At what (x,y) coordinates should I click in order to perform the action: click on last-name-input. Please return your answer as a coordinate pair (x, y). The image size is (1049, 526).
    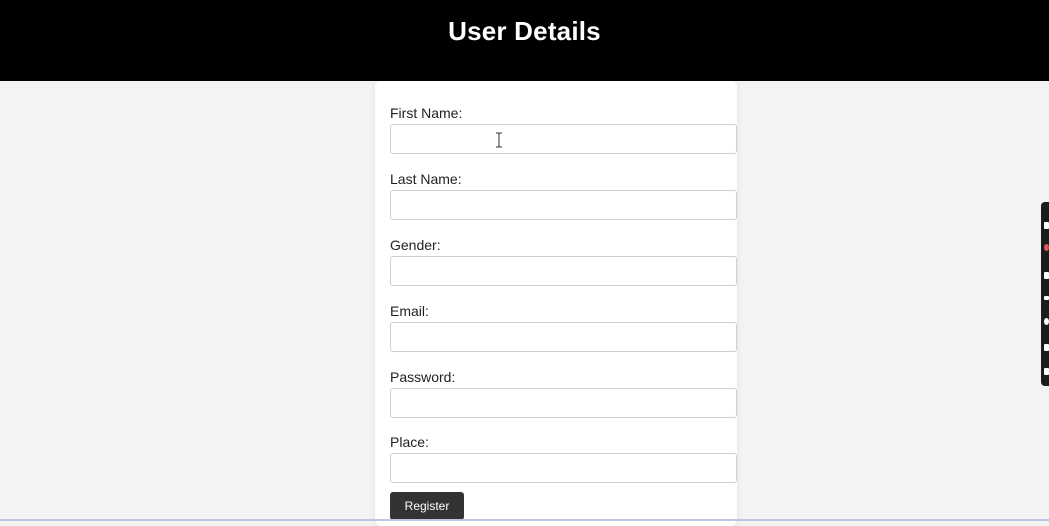
    Looking at the image, I should click on (563, 205).